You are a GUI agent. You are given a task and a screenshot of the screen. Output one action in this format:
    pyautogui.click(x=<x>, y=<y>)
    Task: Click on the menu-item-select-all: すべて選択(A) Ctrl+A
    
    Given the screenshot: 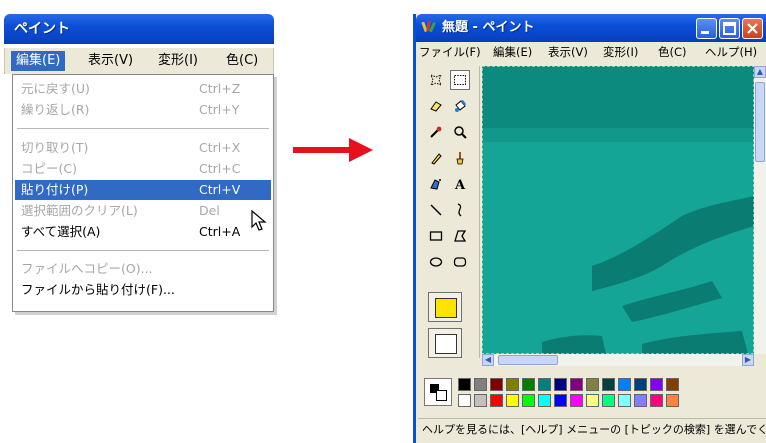 What is the action you would take?
    pyautogui.click(x=143, y=232)
    